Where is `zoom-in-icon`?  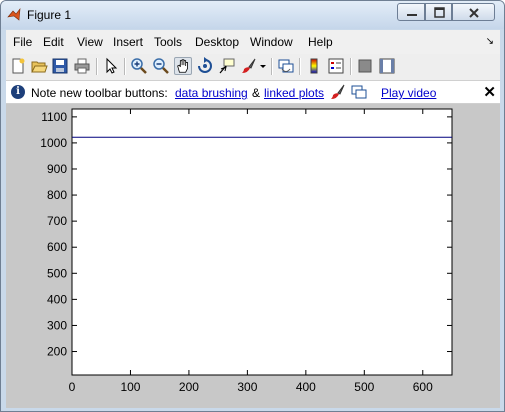
zoom-in-icon is located at coordinates (139, 66).